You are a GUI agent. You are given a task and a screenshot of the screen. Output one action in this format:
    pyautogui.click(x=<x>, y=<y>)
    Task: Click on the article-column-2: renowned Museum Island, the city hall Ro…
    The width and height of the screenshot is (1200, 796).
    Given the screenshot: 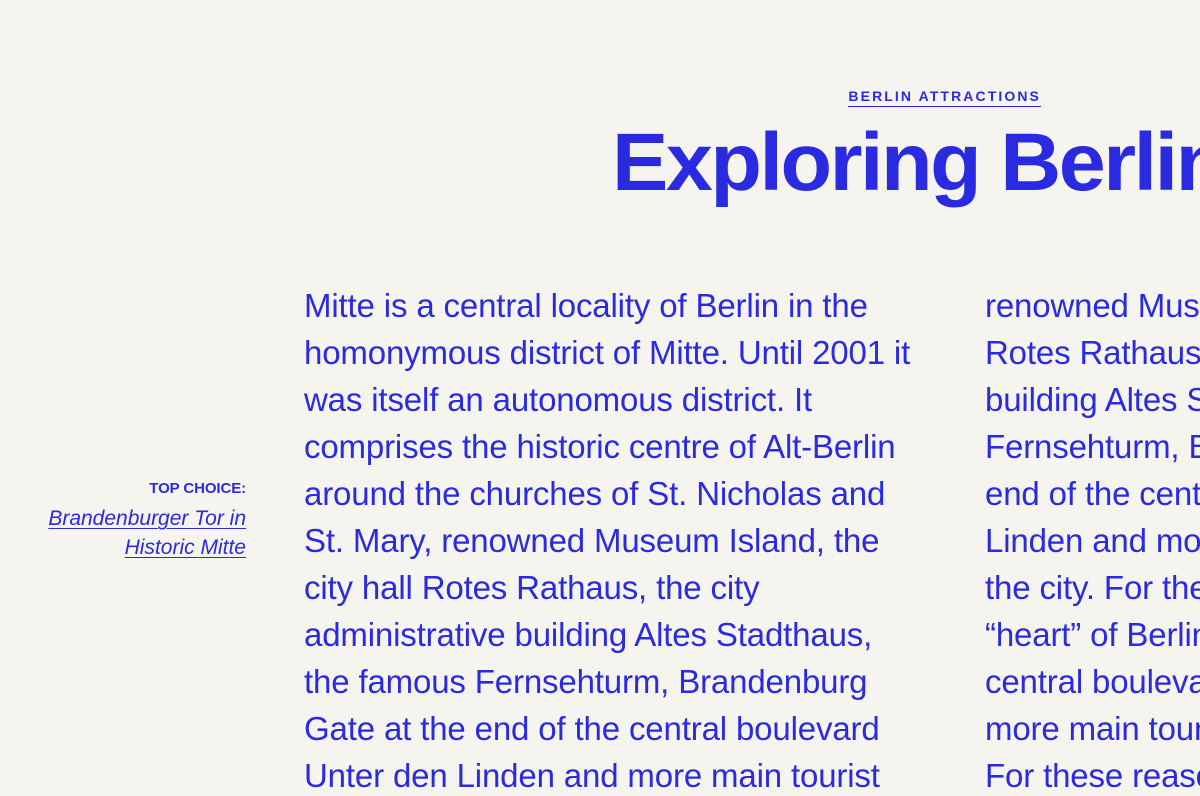 What is the action you would take?
    pyautogui.click(x=1092, y=539)
    